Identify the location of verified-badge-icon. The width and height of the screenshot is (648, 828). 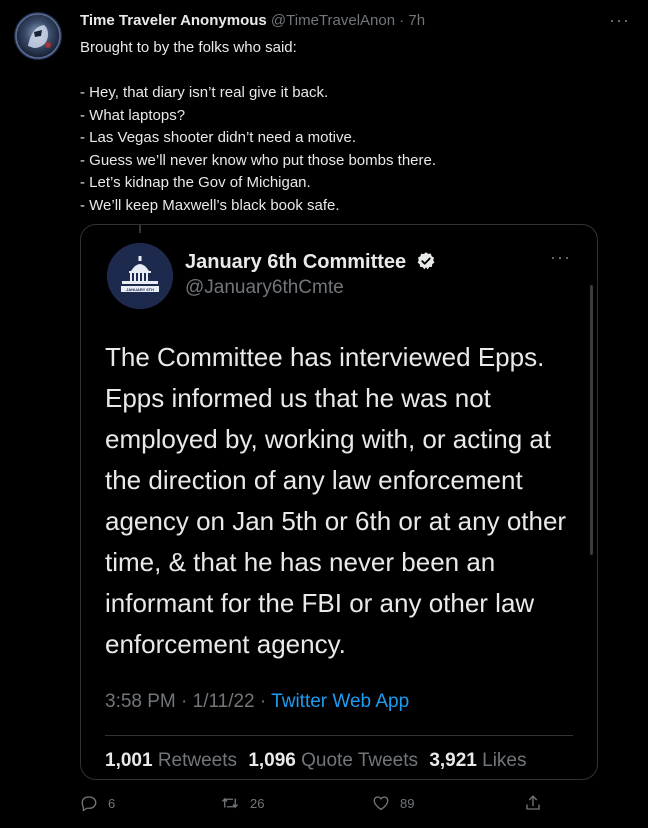
(426, 261).